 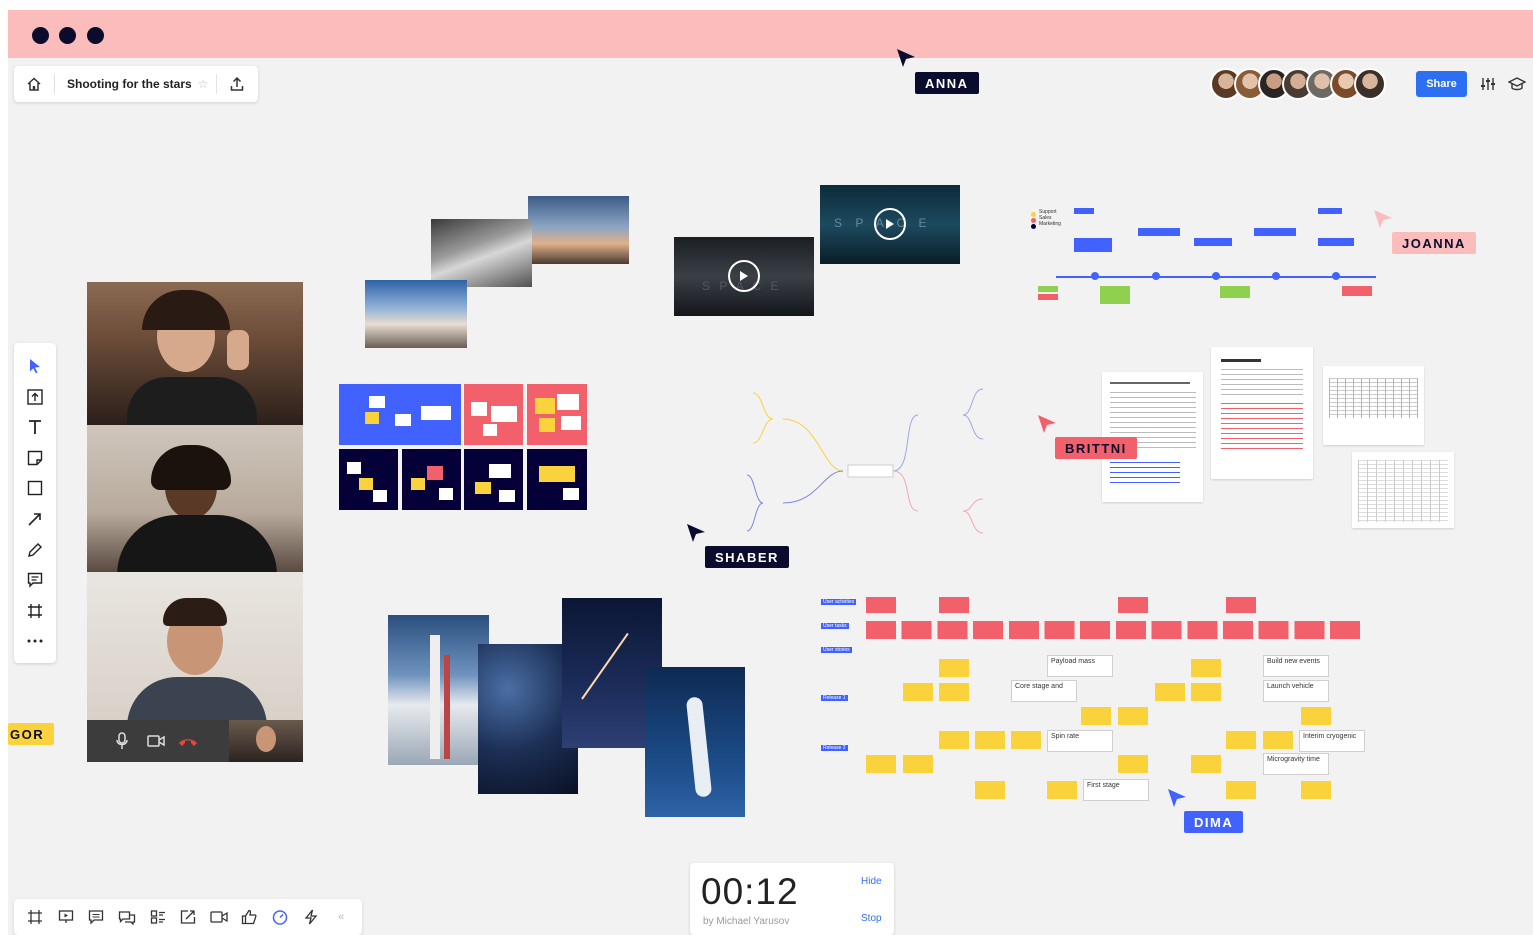 I want to click on collapse-icon: «, so click(x=341, y=917).